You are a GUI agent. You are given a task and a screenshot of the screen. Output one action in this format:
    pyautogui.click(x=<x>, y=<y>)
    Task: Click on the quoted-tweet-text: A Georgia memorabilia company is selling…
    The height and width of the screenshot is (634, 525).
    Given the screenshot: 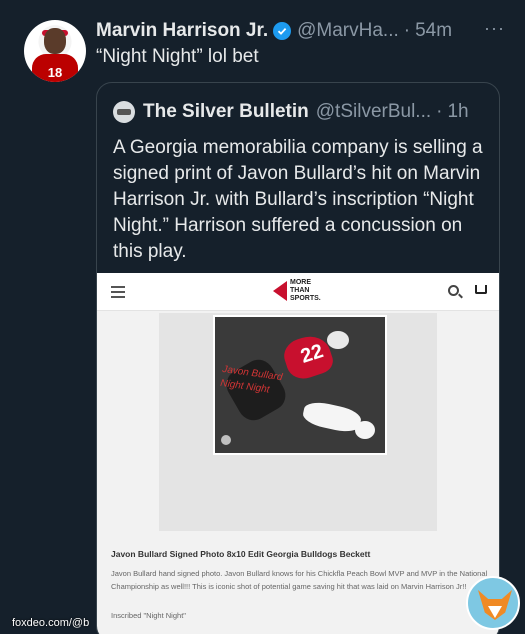 What is the action you would take?
    pyautogui.click(x=298, y=199)
    